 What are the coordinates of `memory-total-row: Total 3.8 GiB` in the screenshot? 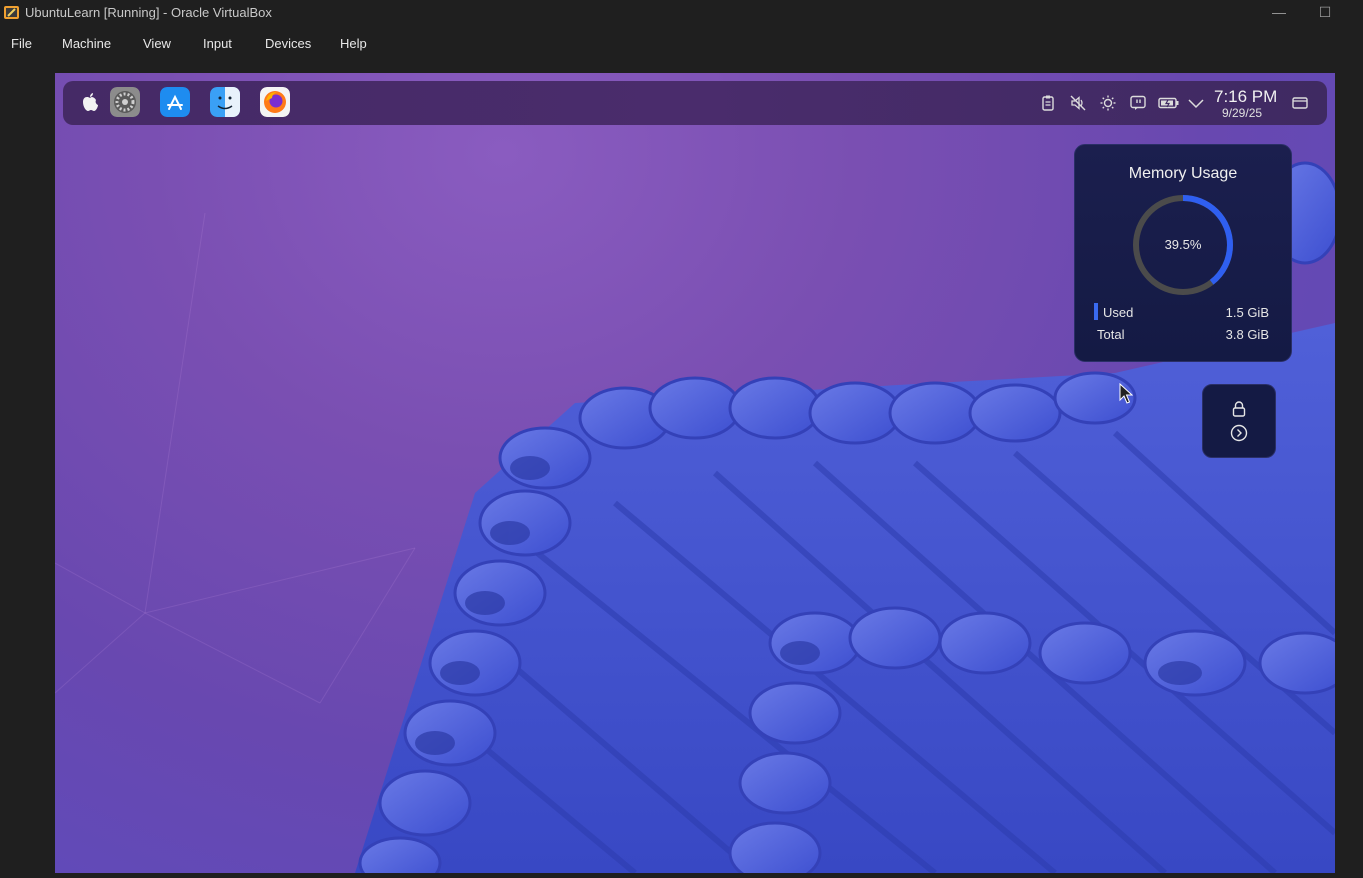 It's located at (1183, 334).